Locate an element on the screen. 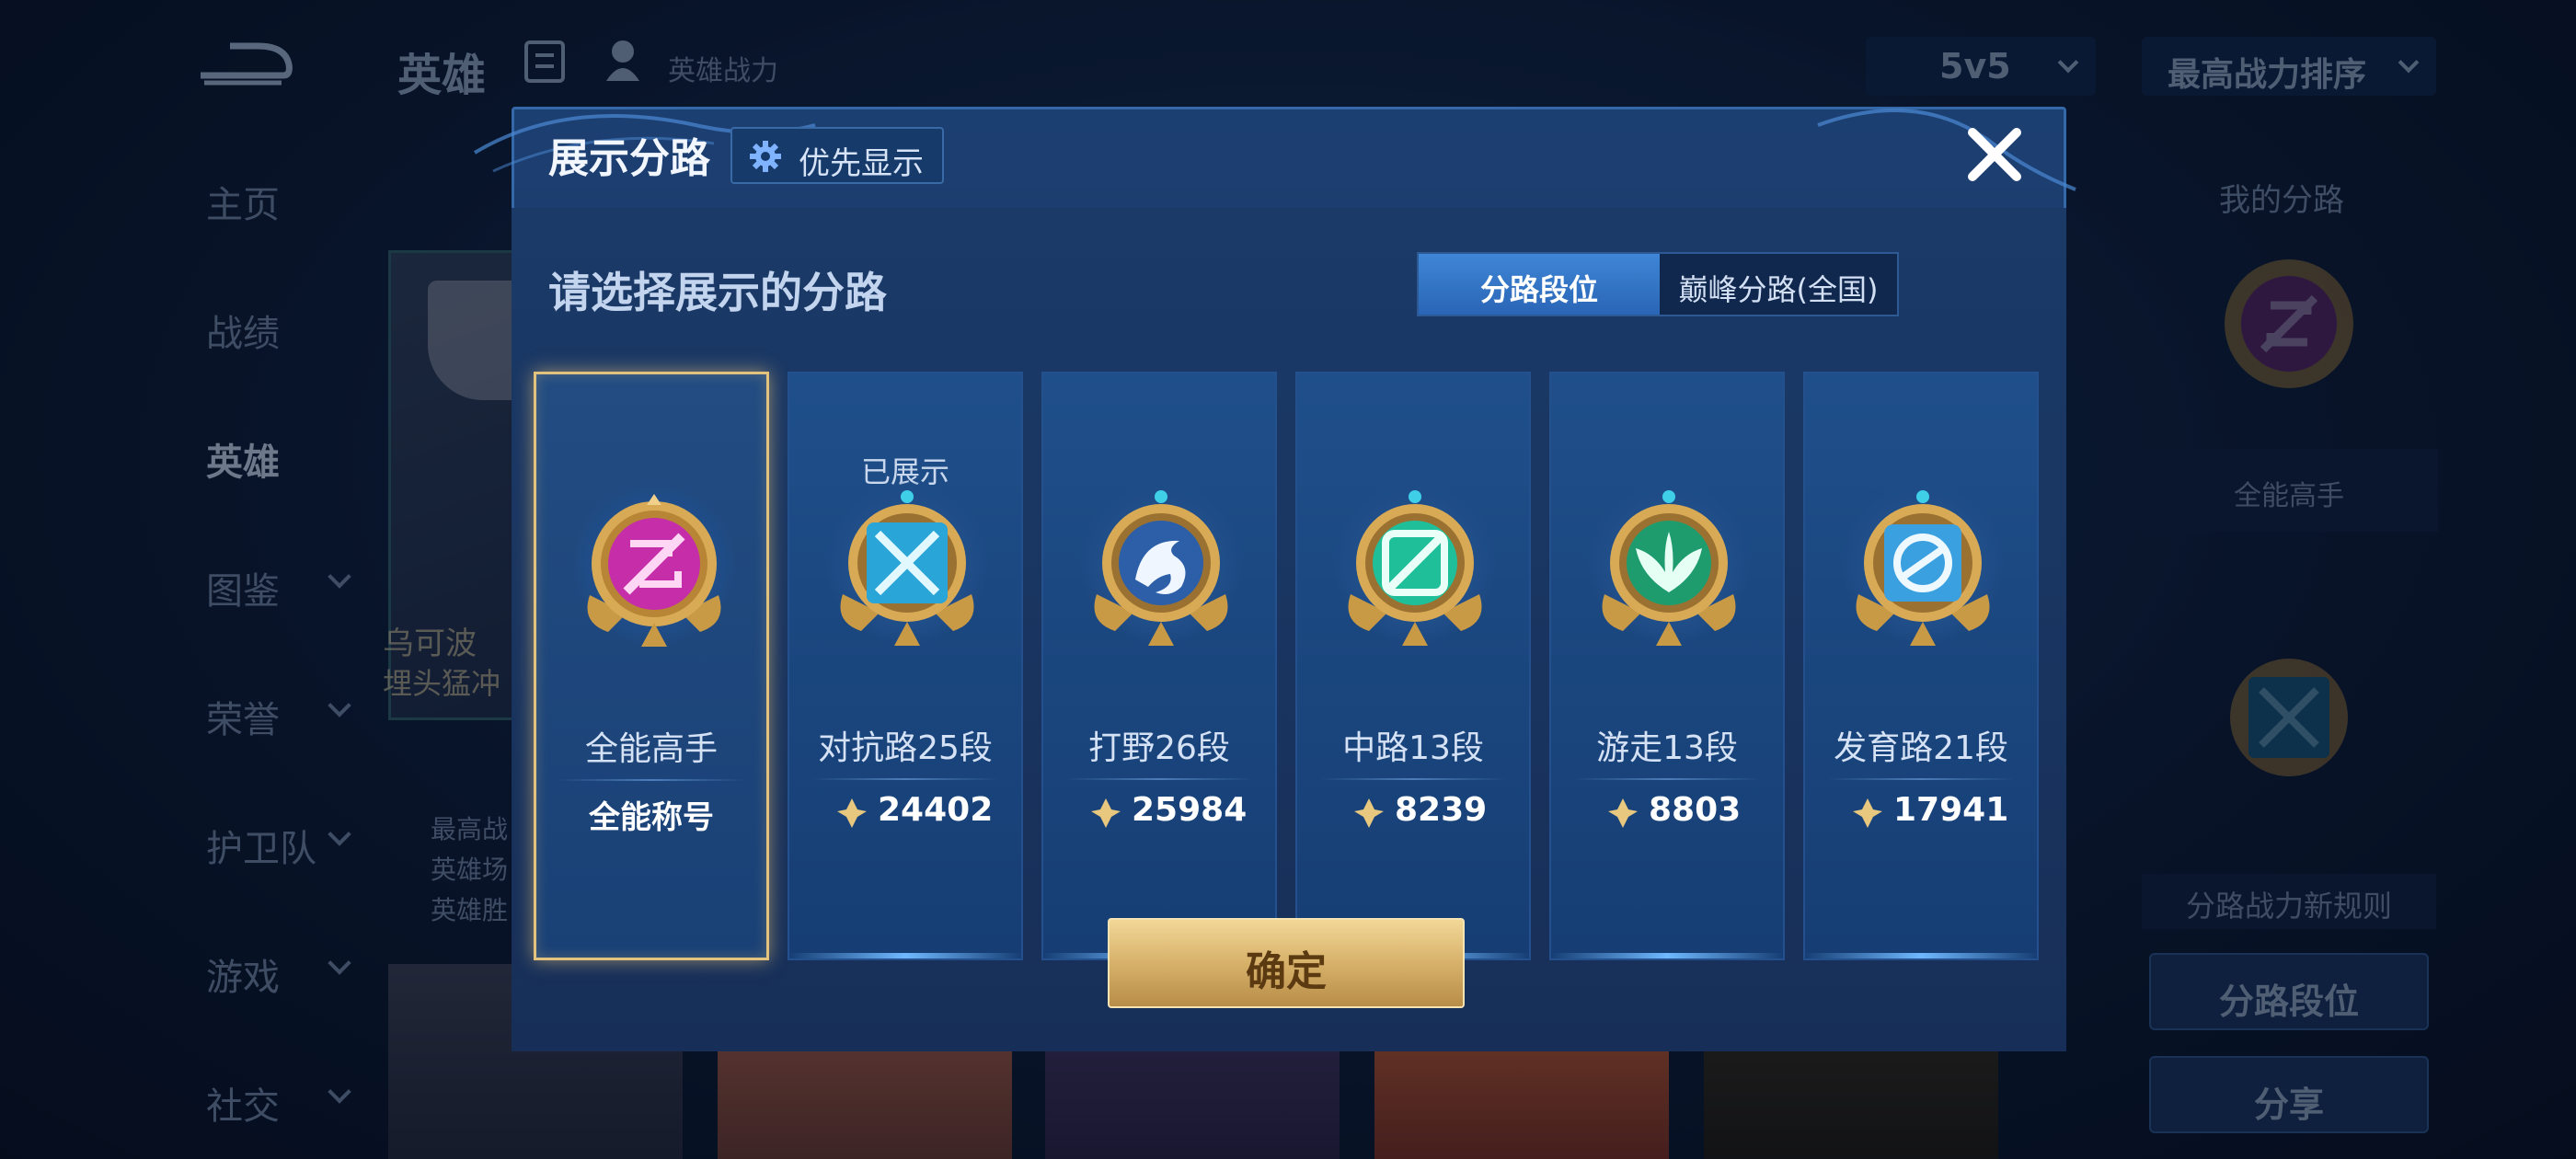 Image resolution: width=2576 pixels, height=1159 pixels. priority-display-button: 优先显示 is located at coordinates (837, 155).